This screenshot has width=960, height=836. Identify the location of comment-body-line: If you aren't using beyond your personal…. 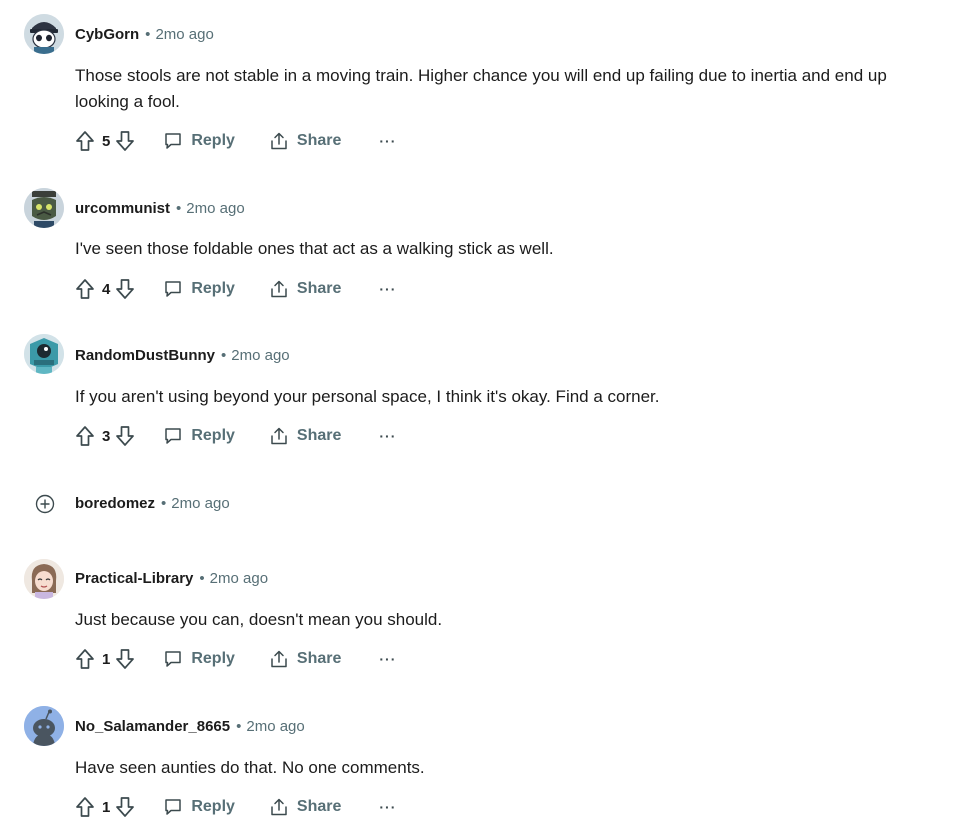
(367, 396).